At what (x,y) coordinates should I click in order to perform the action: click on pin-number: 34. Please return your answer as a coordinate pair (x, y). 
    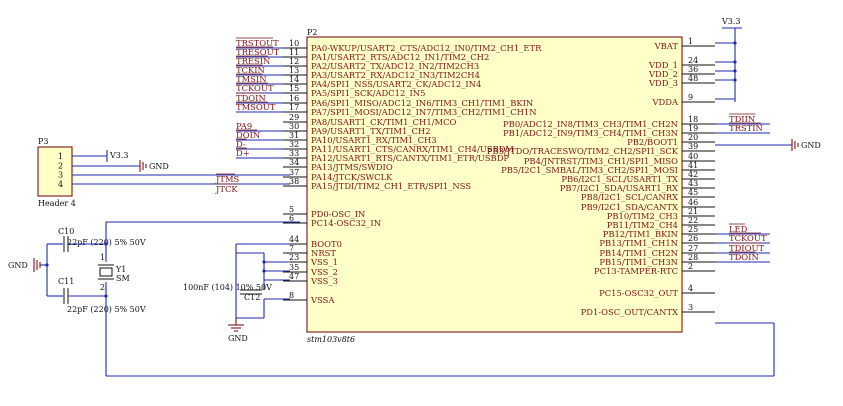
    Looking at the image, I should click on (294, 162).